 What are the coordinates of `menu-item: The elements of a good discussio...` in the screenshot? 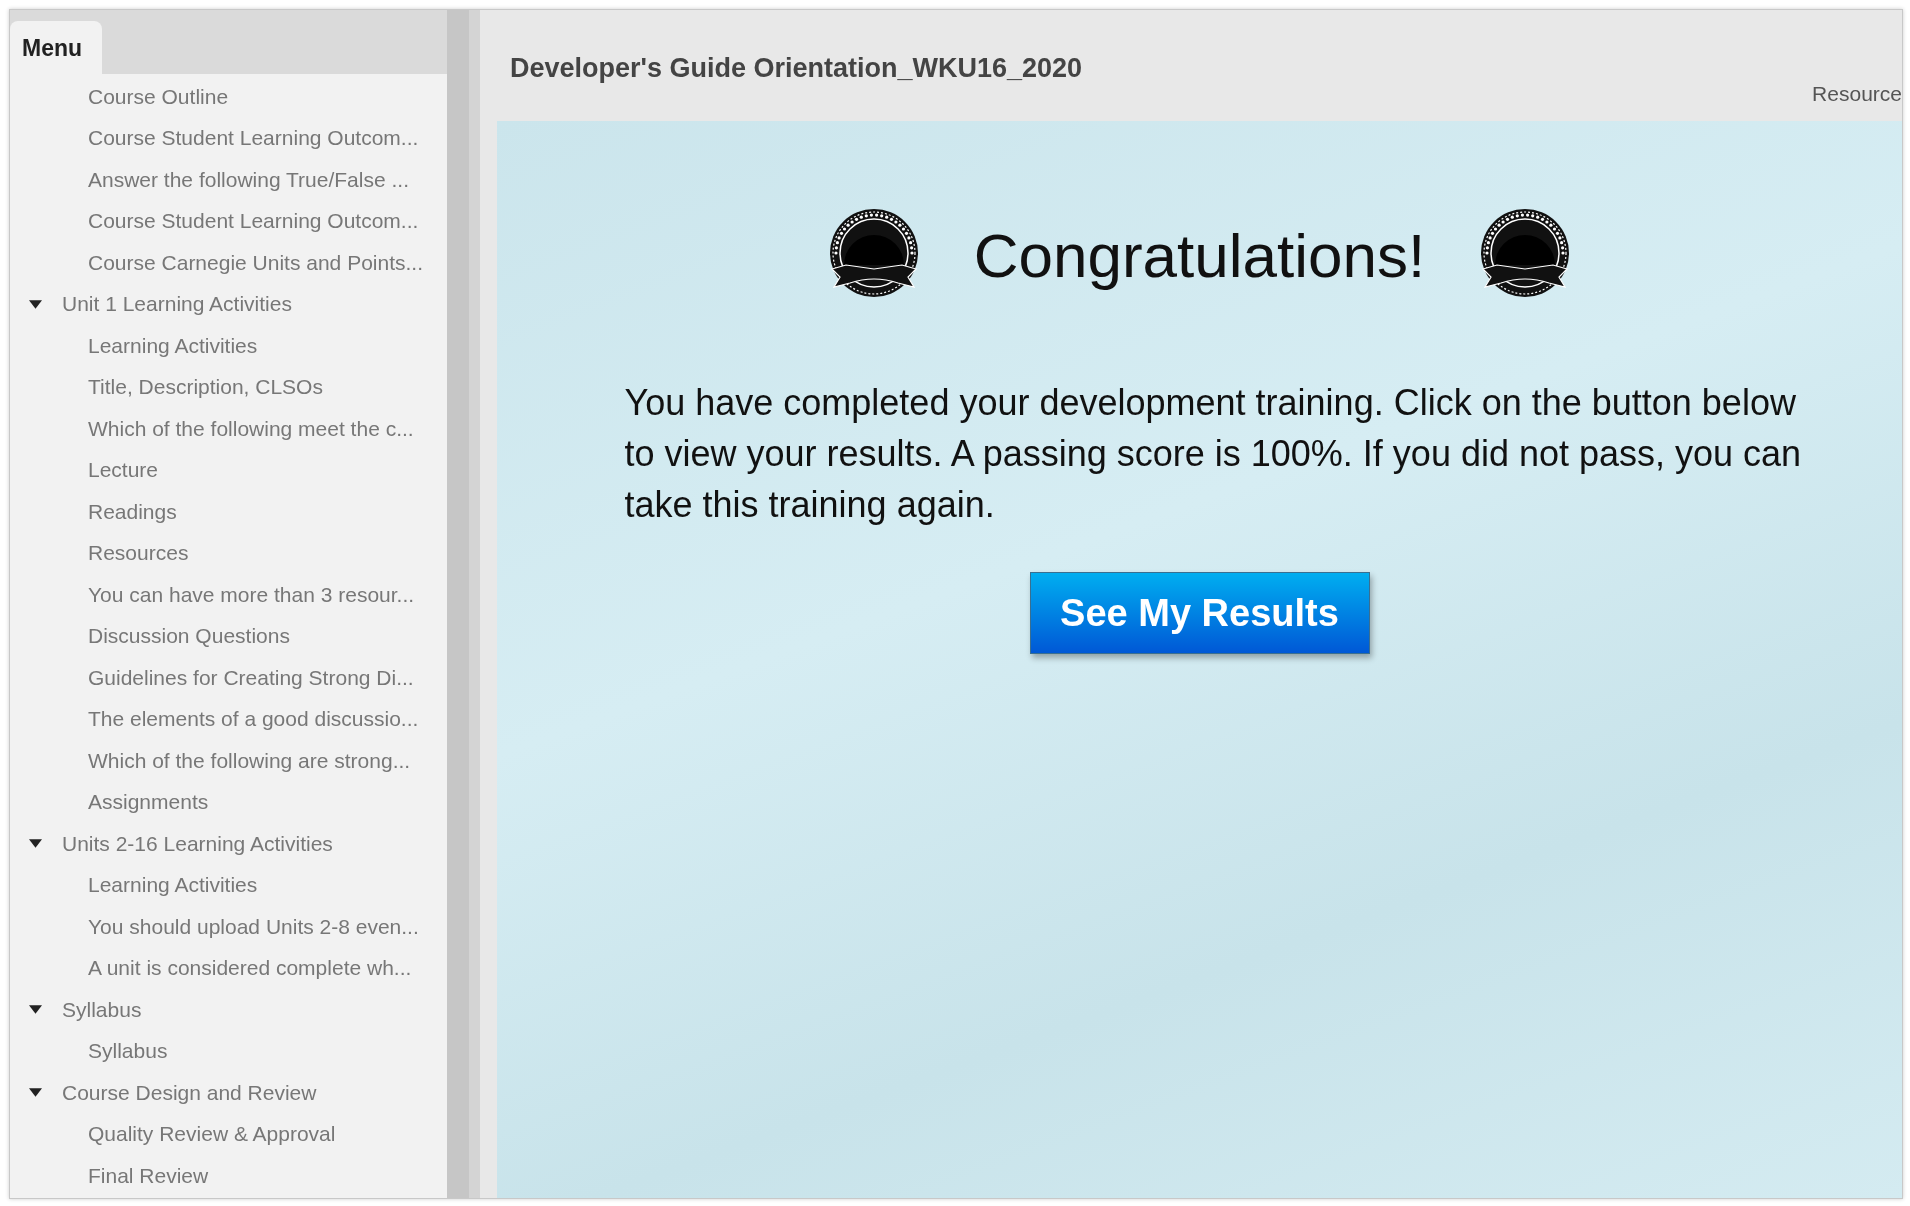 It's located at (253, 719).